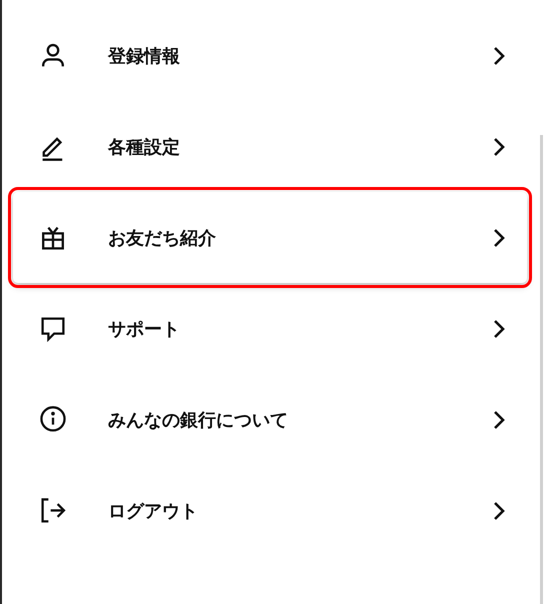 The image size is (547, 604). Describe the element at coordinates (270, 328) in the screenshot. I see `menu-item: サポート` at that location.